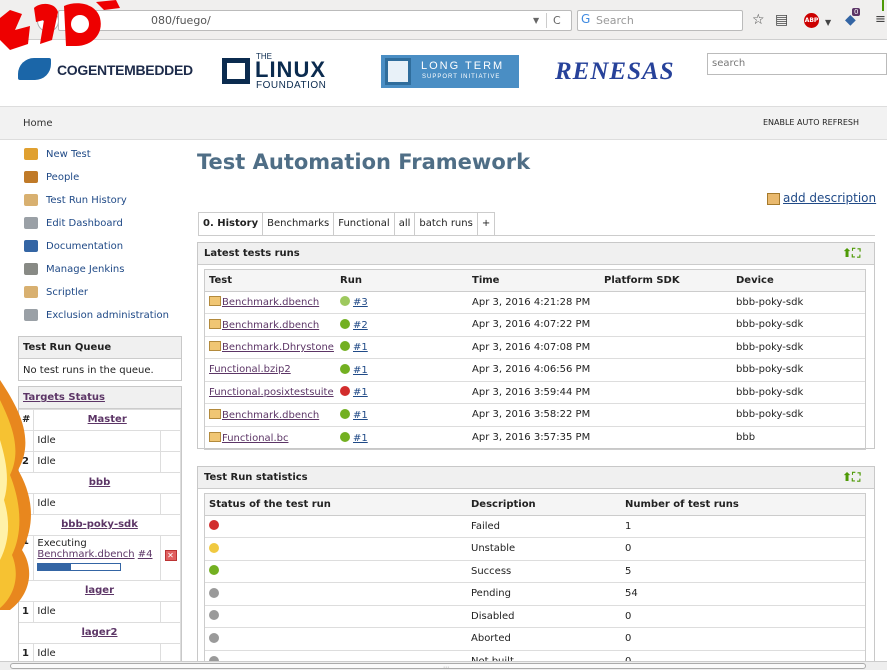  Describe the element at coordinates (15, 495) in the screenshot. I see `flame-decoration-icon` at that location.